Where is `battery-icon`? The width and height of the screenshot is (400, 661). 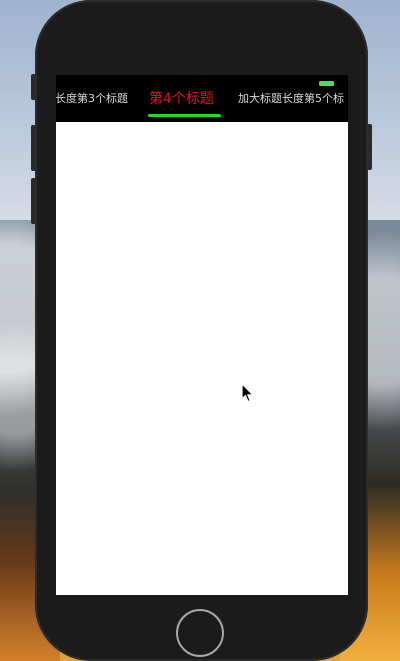
battery-icon is located at coordinates (326, 83).